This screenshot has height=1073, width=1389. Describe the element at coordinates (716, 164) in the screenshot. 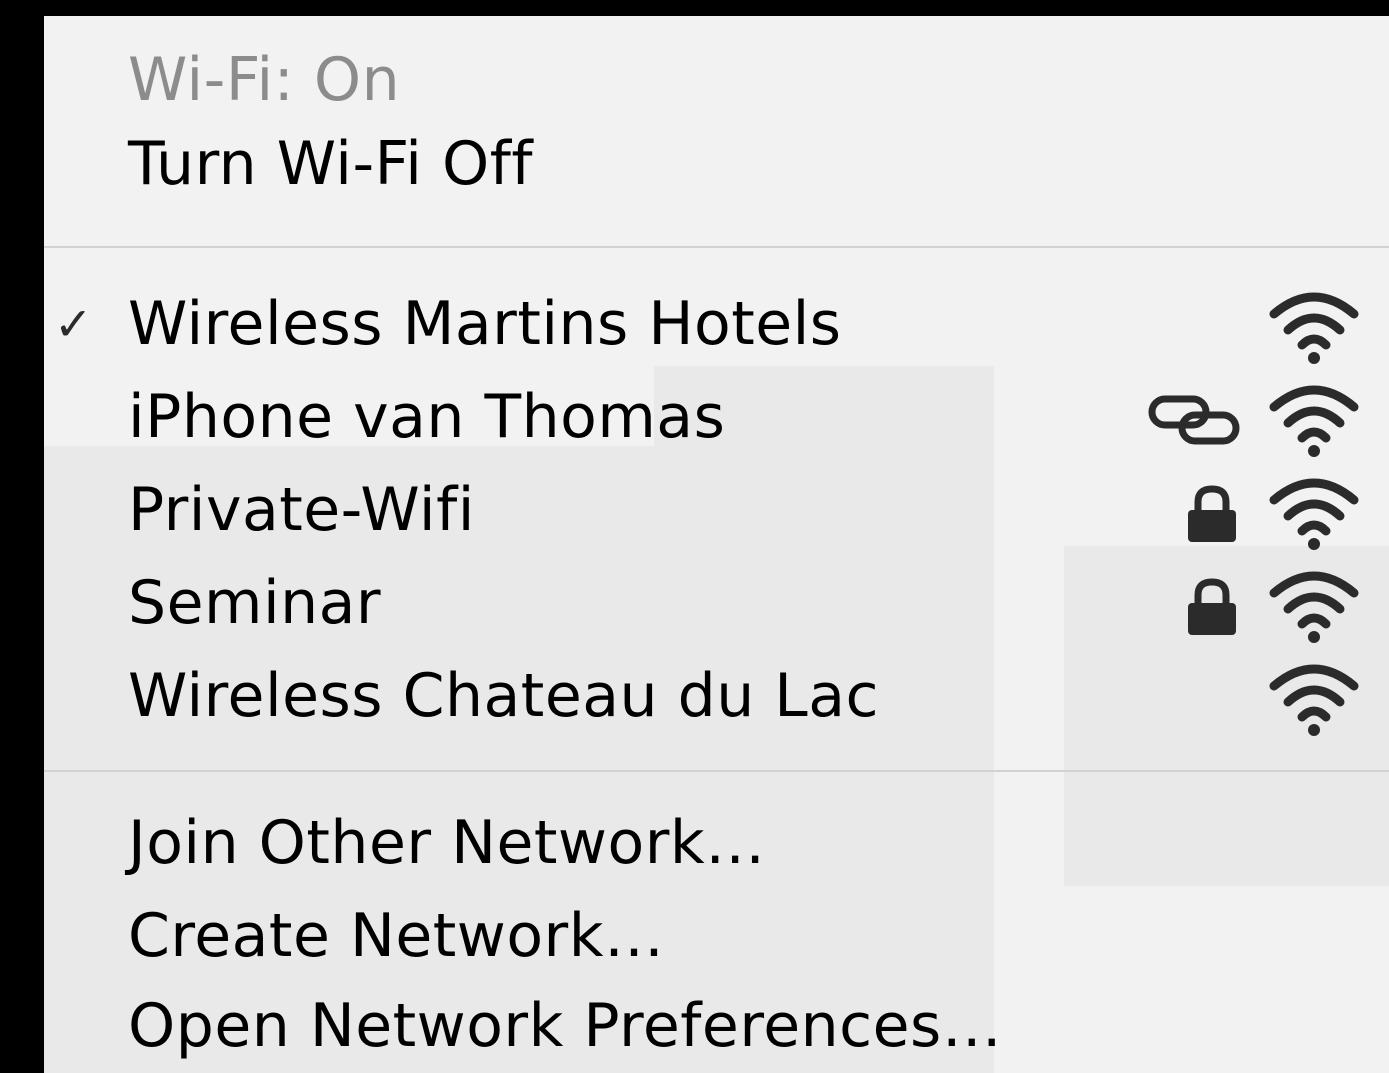

I see `turn-wifi-off-item: Turn Wi-Fi Off` at that location.